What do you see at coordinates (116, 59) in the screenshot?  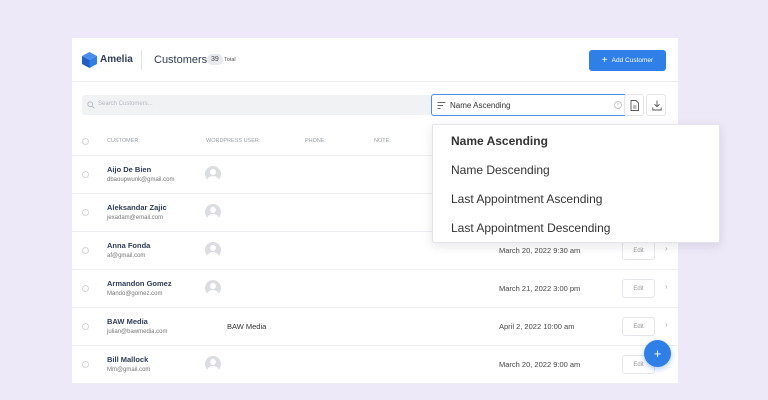 I see `brand-name: Amelia` at bounding box center [116, 59].